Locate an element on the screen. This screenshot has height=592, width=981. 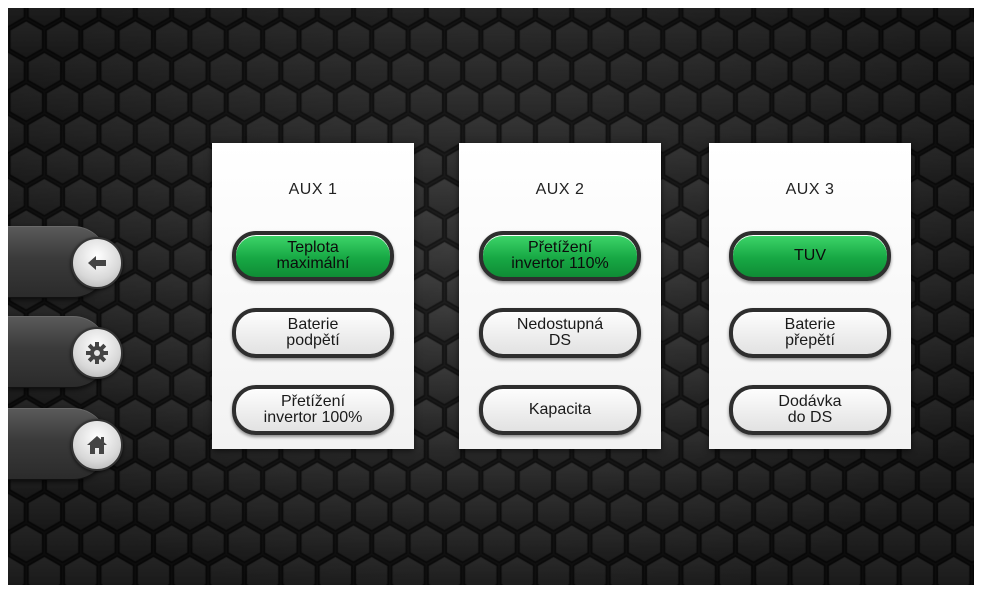
aux3-option-baterie-prepeti: Baterie přepětí is located at coordinates (810, 333).